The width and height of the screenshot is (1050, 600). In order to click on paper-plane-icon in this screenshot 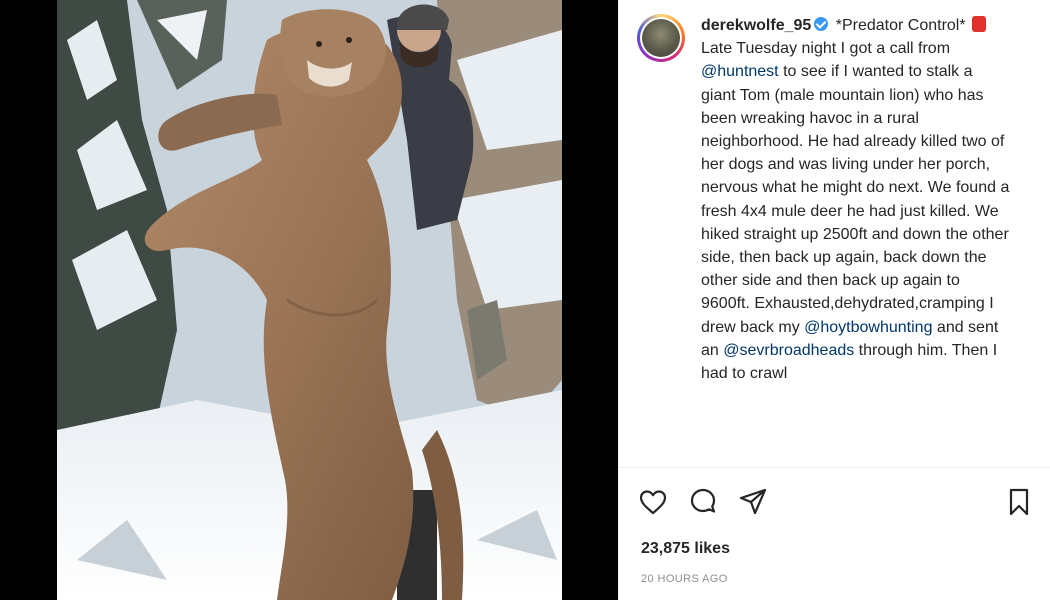, I will do `click(753, 502)`.